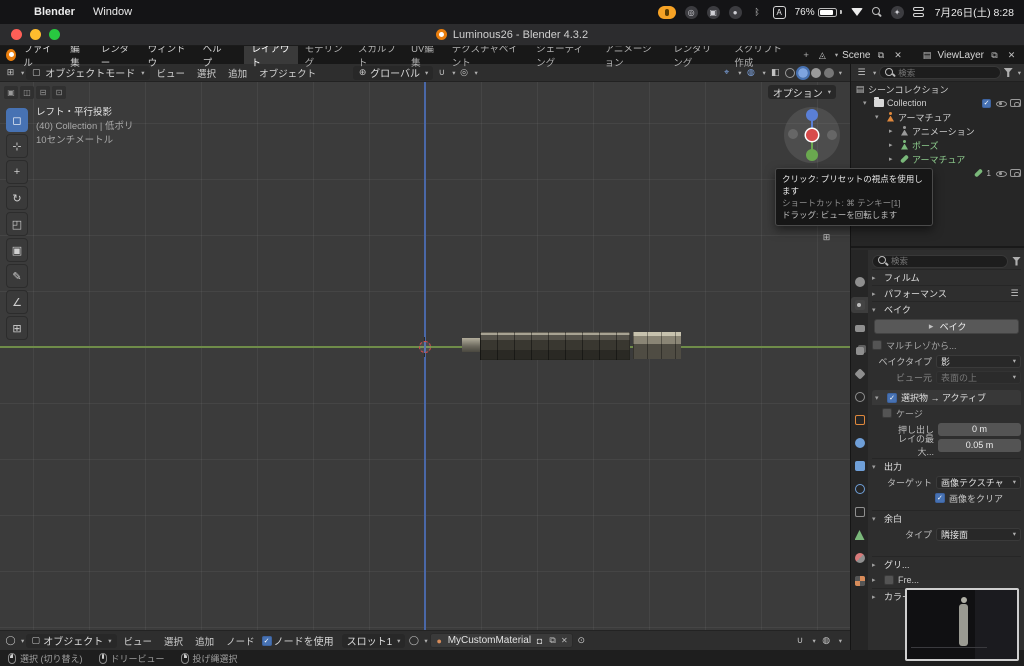 This screenshot has width=1024, height=666. Describe the element at coordinates (793, 134) in the screenshot. I see `gizmo-neg-axis-left` at that location.